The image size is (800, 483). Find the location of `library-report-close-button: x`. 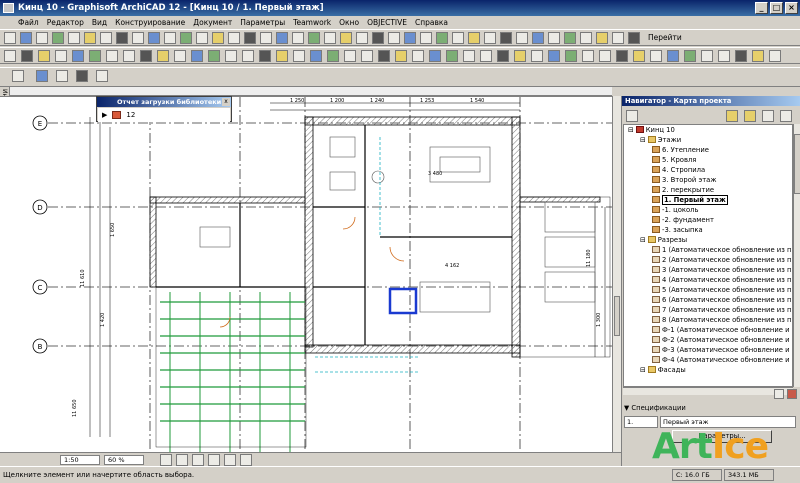

library-report-close-button: x is located at coordinates (226, 102).